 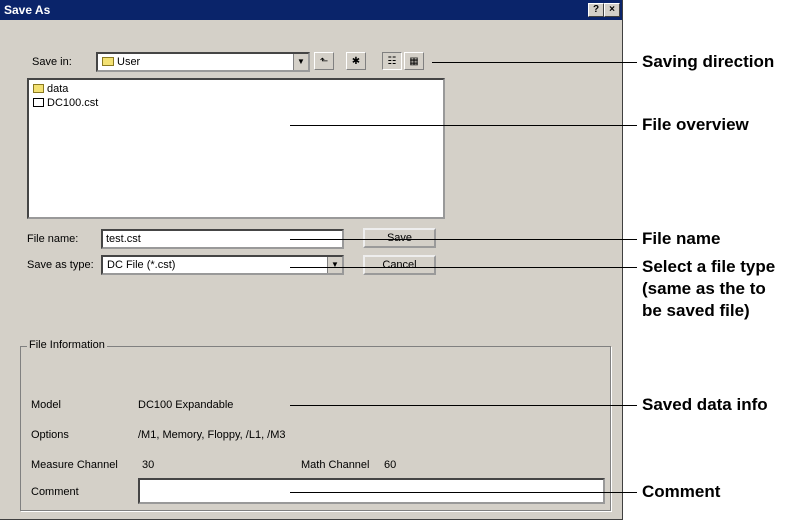 What do you see at coordinates (50, 89) in the screenshot?
I see `list-item: data` at bounding box center [50, 89].